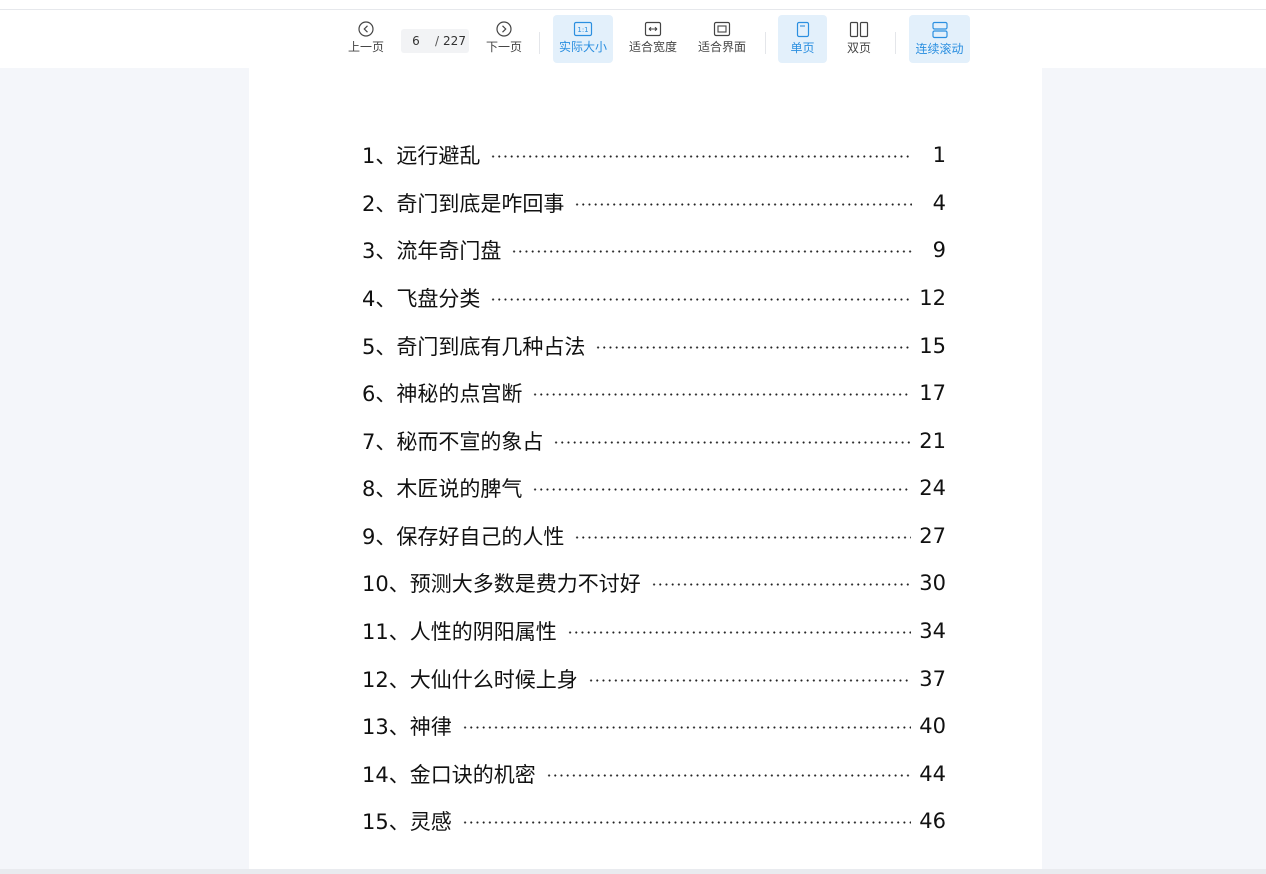 The image size is (1266, 874). I want to click on single-page-icon, so click(803, 29).